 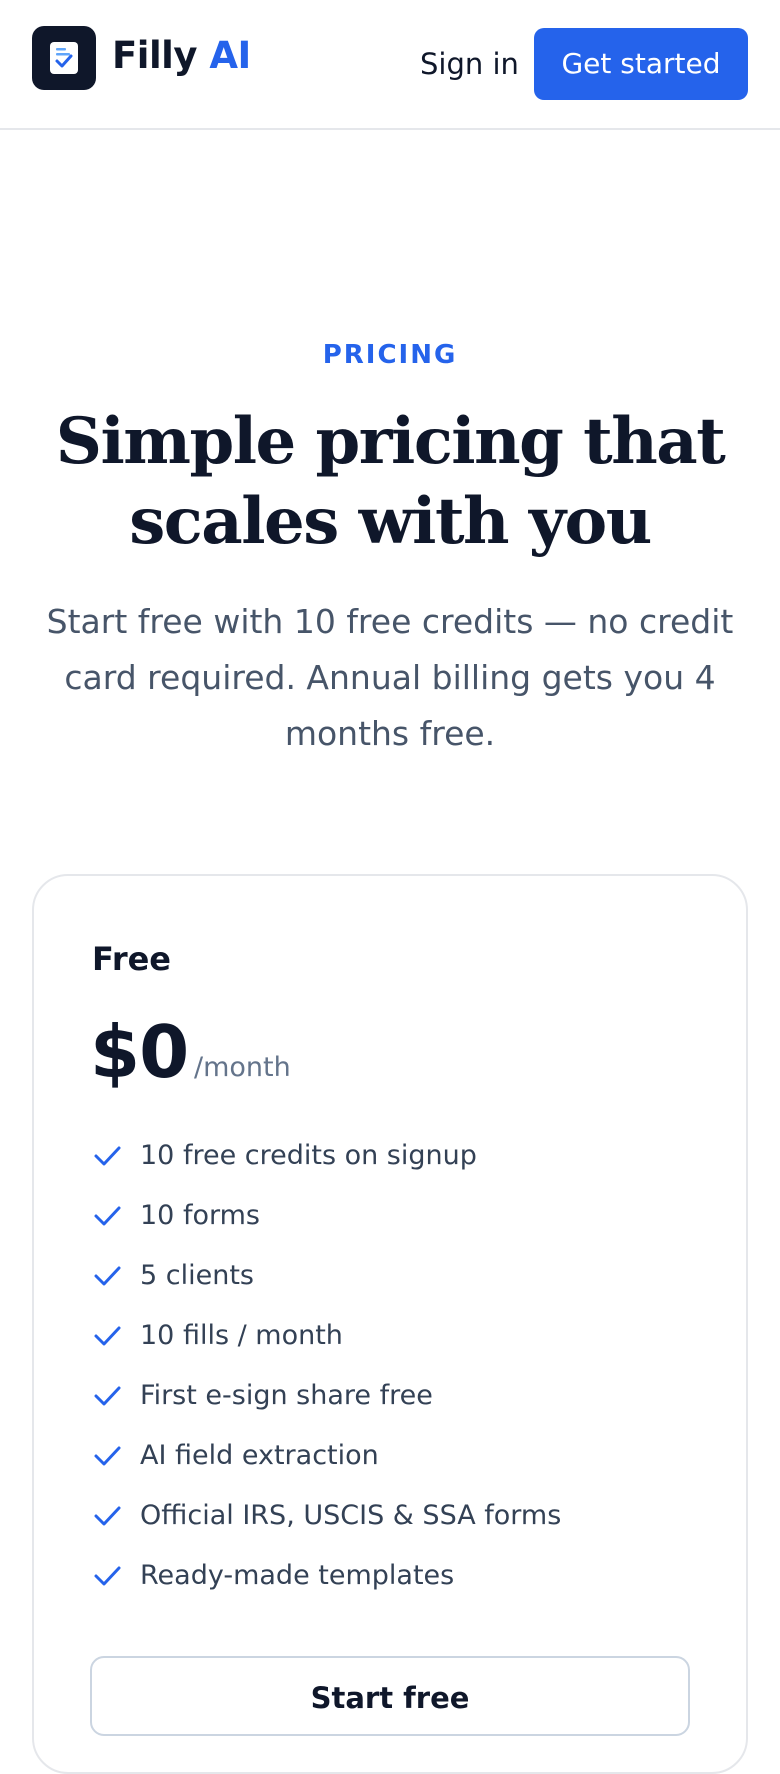 What do you see at coordinates (402, 1468) in the screenshot?
I see `feature-item: AI field extraction` at bounding box center [402, 1468].